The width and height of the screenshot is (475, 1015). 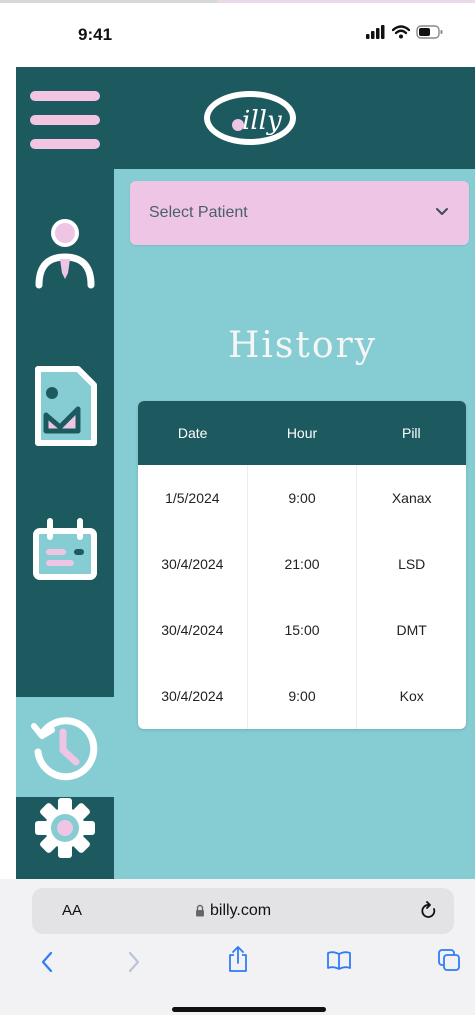 What do you see at coordinates (299, 213) in the screenshot?
I see `patient-select: Select Patient` at bounding box center [299, 213].